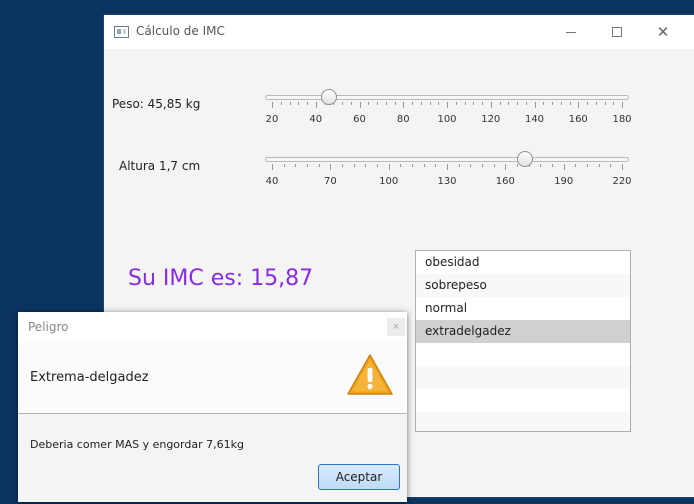 The width and height of the screenshot is (694, 504). I want to click on accept-button: Aceptar, so click(359, 477).